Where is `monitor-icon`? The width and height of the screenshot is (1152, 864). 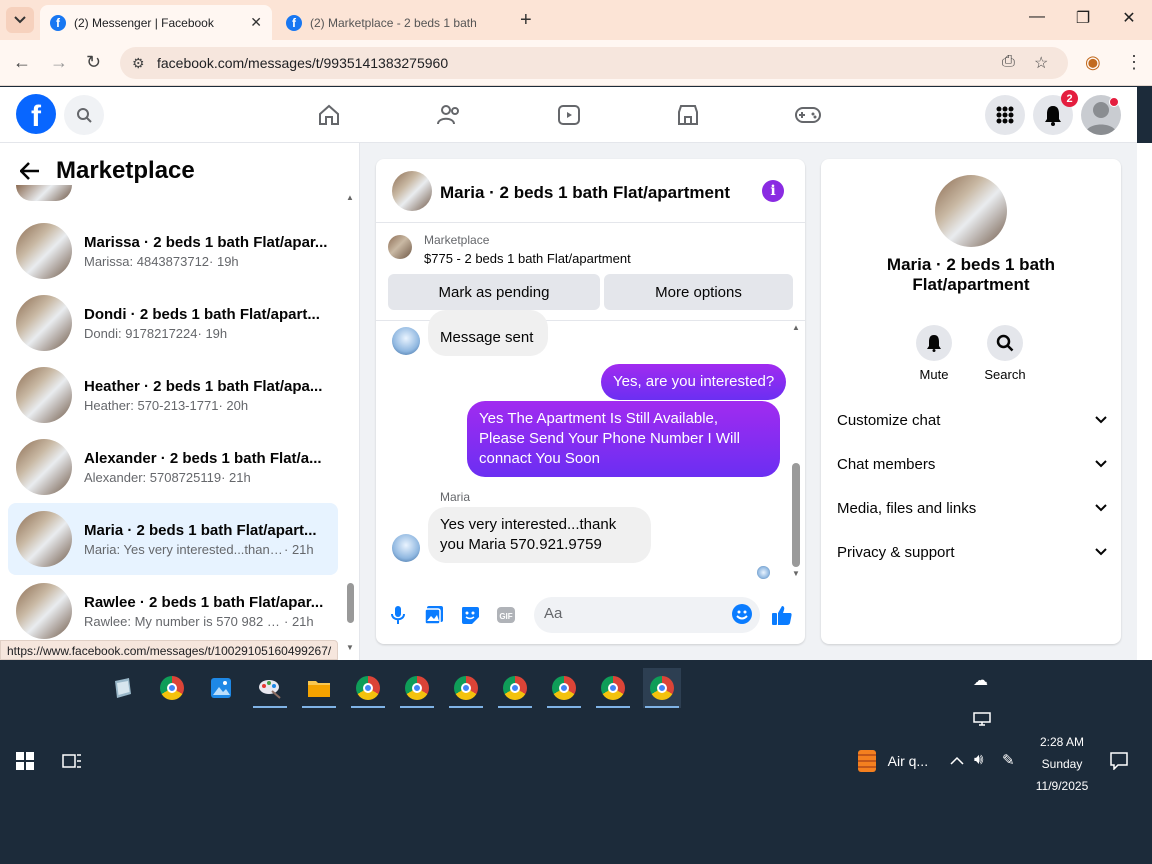
monitor-icon is located at coordinates (982, 719).